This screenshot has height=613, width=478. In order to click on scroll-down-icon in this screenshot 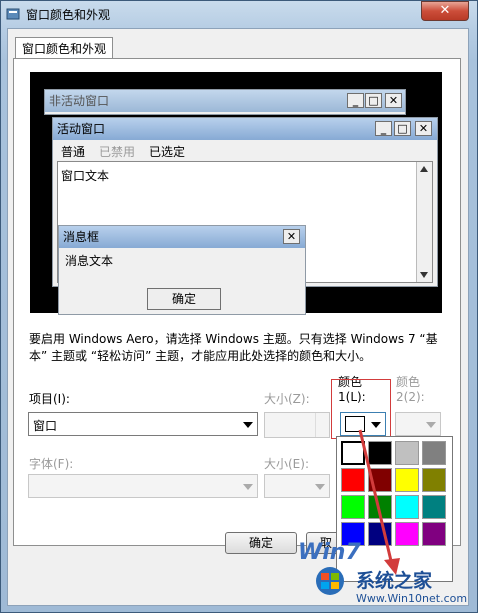, I will do `click(424, 275)`.